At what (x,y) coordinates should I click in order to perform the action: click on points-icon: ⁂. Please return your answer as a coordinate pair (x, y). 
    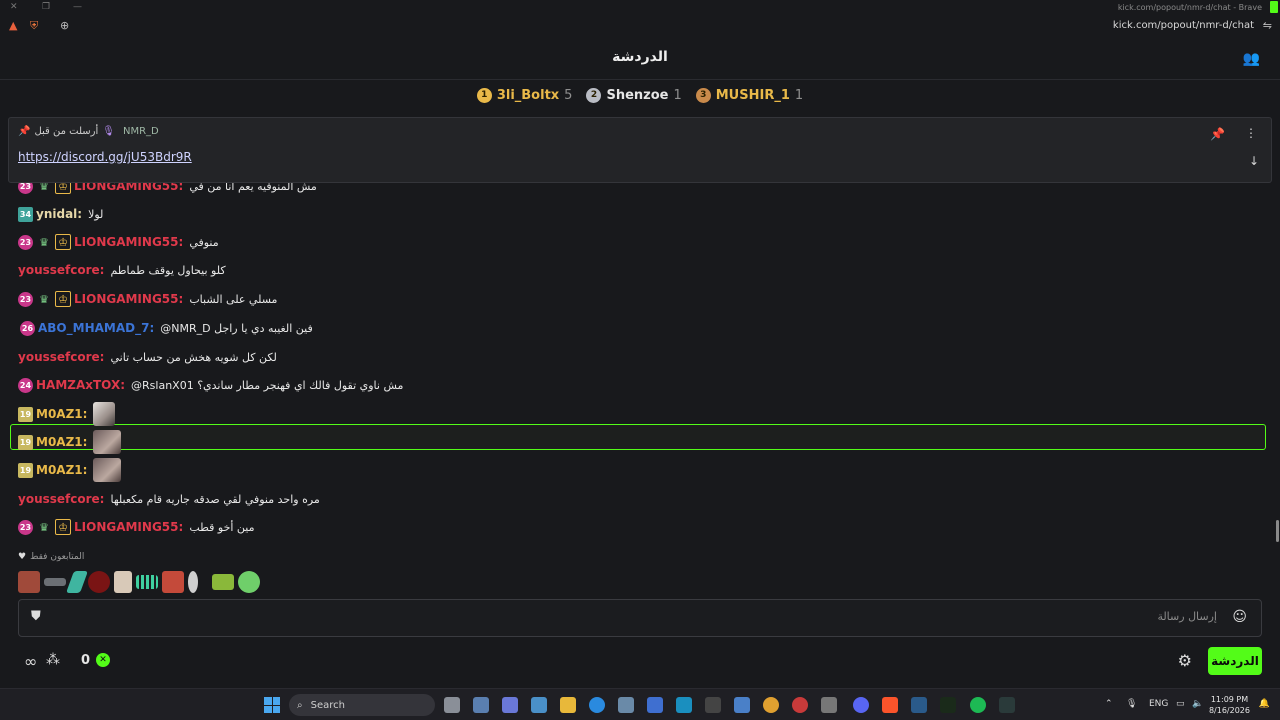
    Looking at the image, I should click on (53, 660).